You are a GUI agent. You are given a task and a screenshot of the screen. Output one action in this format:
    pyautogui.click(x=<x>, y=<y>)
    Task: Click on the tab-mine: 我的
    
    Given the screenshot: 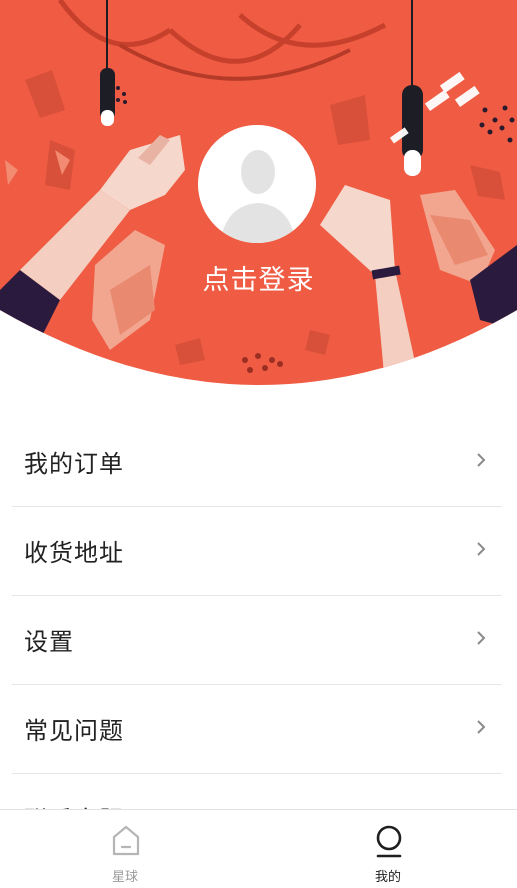 What is the action you would take?
    pyautogui.click(x=388, y=849)
    